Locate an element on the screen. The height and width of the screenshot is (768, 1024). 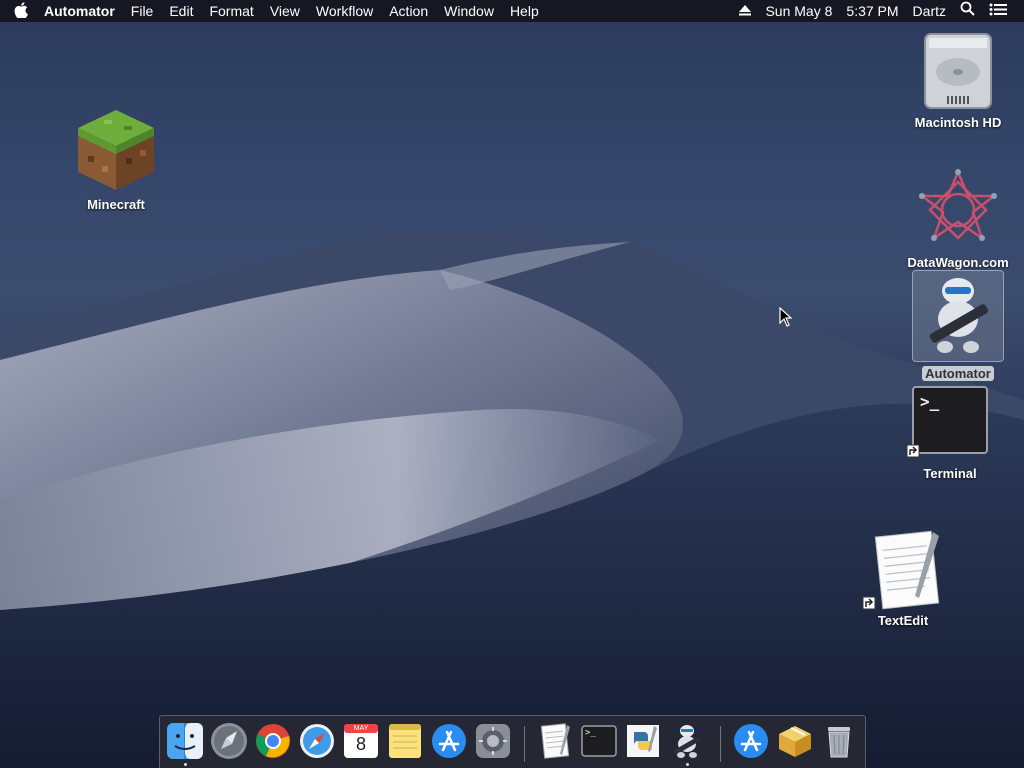
mouse-cursor-icon is located at coordinates (786, 319).